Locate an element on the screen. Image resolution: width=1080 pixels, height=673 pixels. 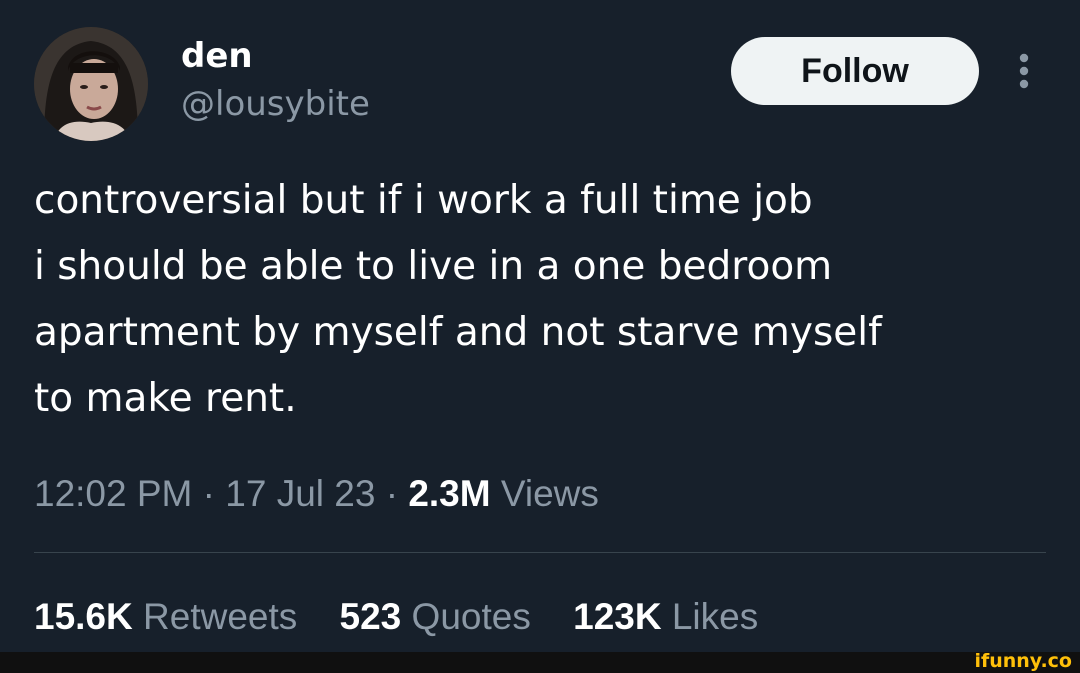
tweet-date: 17 Jul 23 is located at coordinates (300, 493).